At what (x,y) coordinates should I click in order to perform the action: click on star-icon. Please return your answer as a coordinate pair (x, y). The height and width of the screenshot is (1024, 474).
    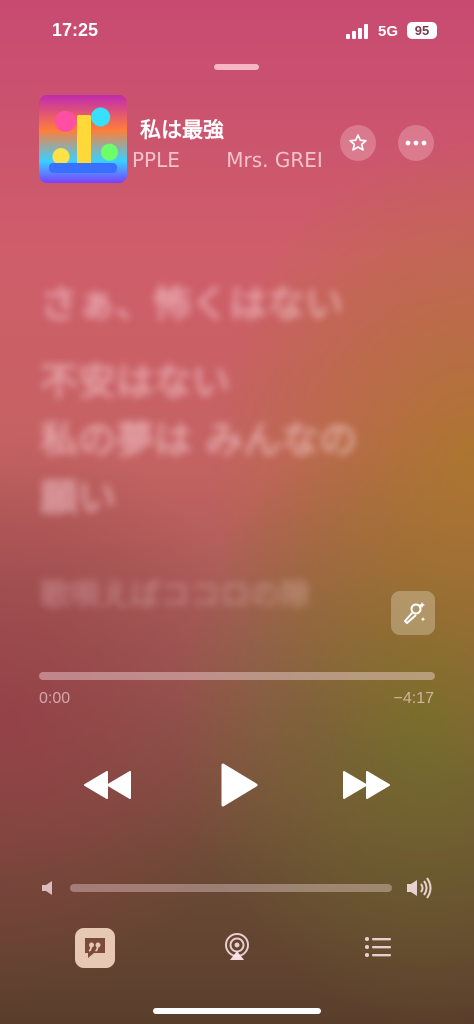
    Looking at the image, I should click on (358, 142).